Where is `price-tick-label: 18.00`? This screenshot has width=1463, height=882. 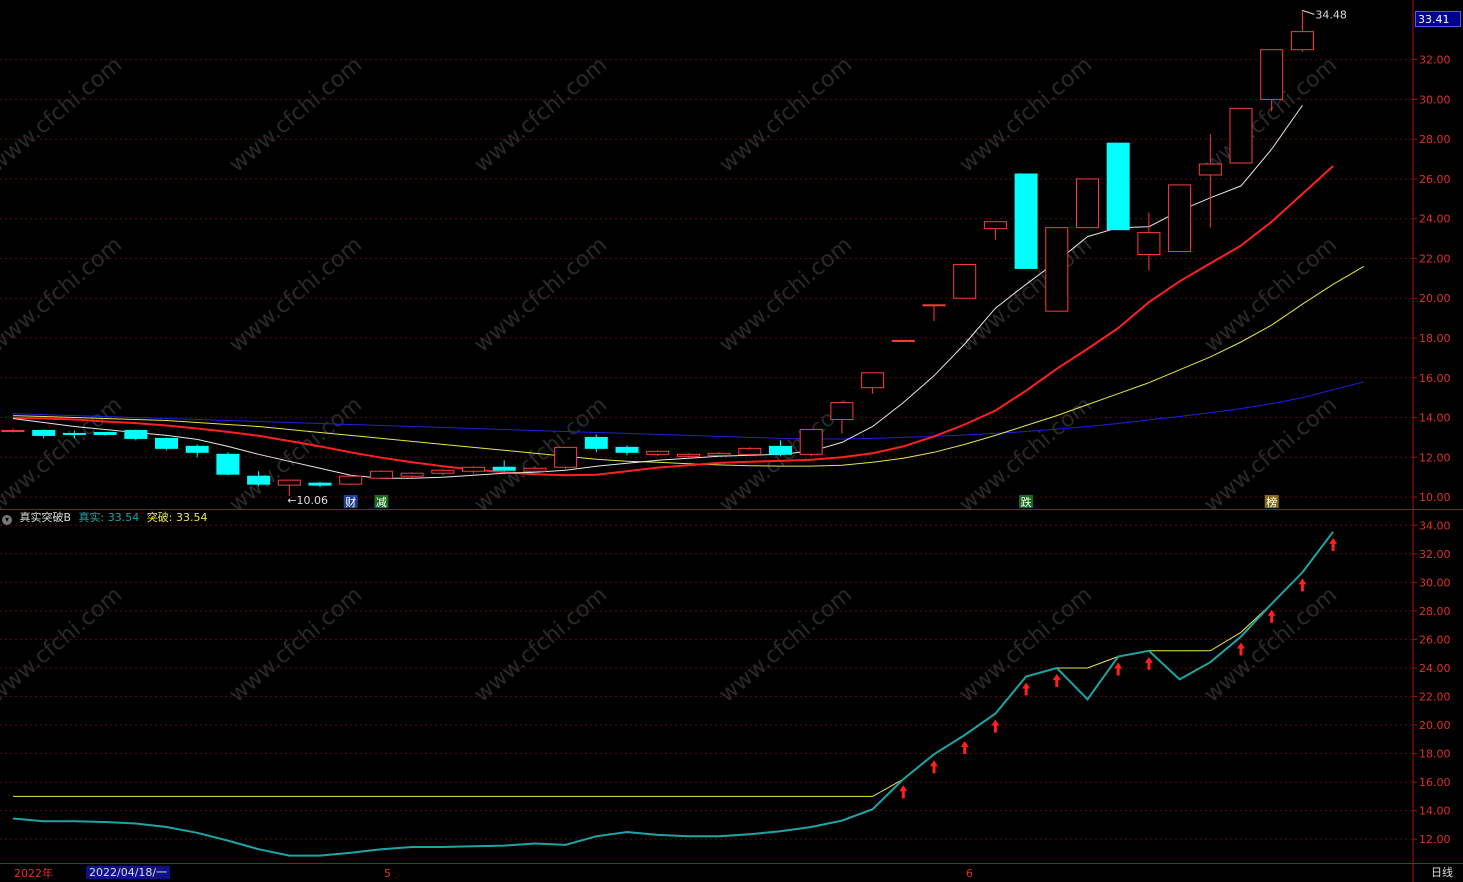 price-tick-label: 18.00 is located at coordinates (1435, 338).